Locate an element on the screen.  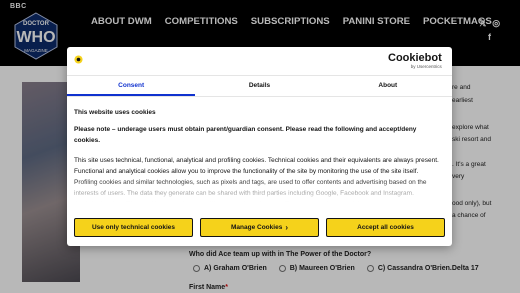
accept-all-cookies-button: Accept all cookies is located at coordinates (385, 227).